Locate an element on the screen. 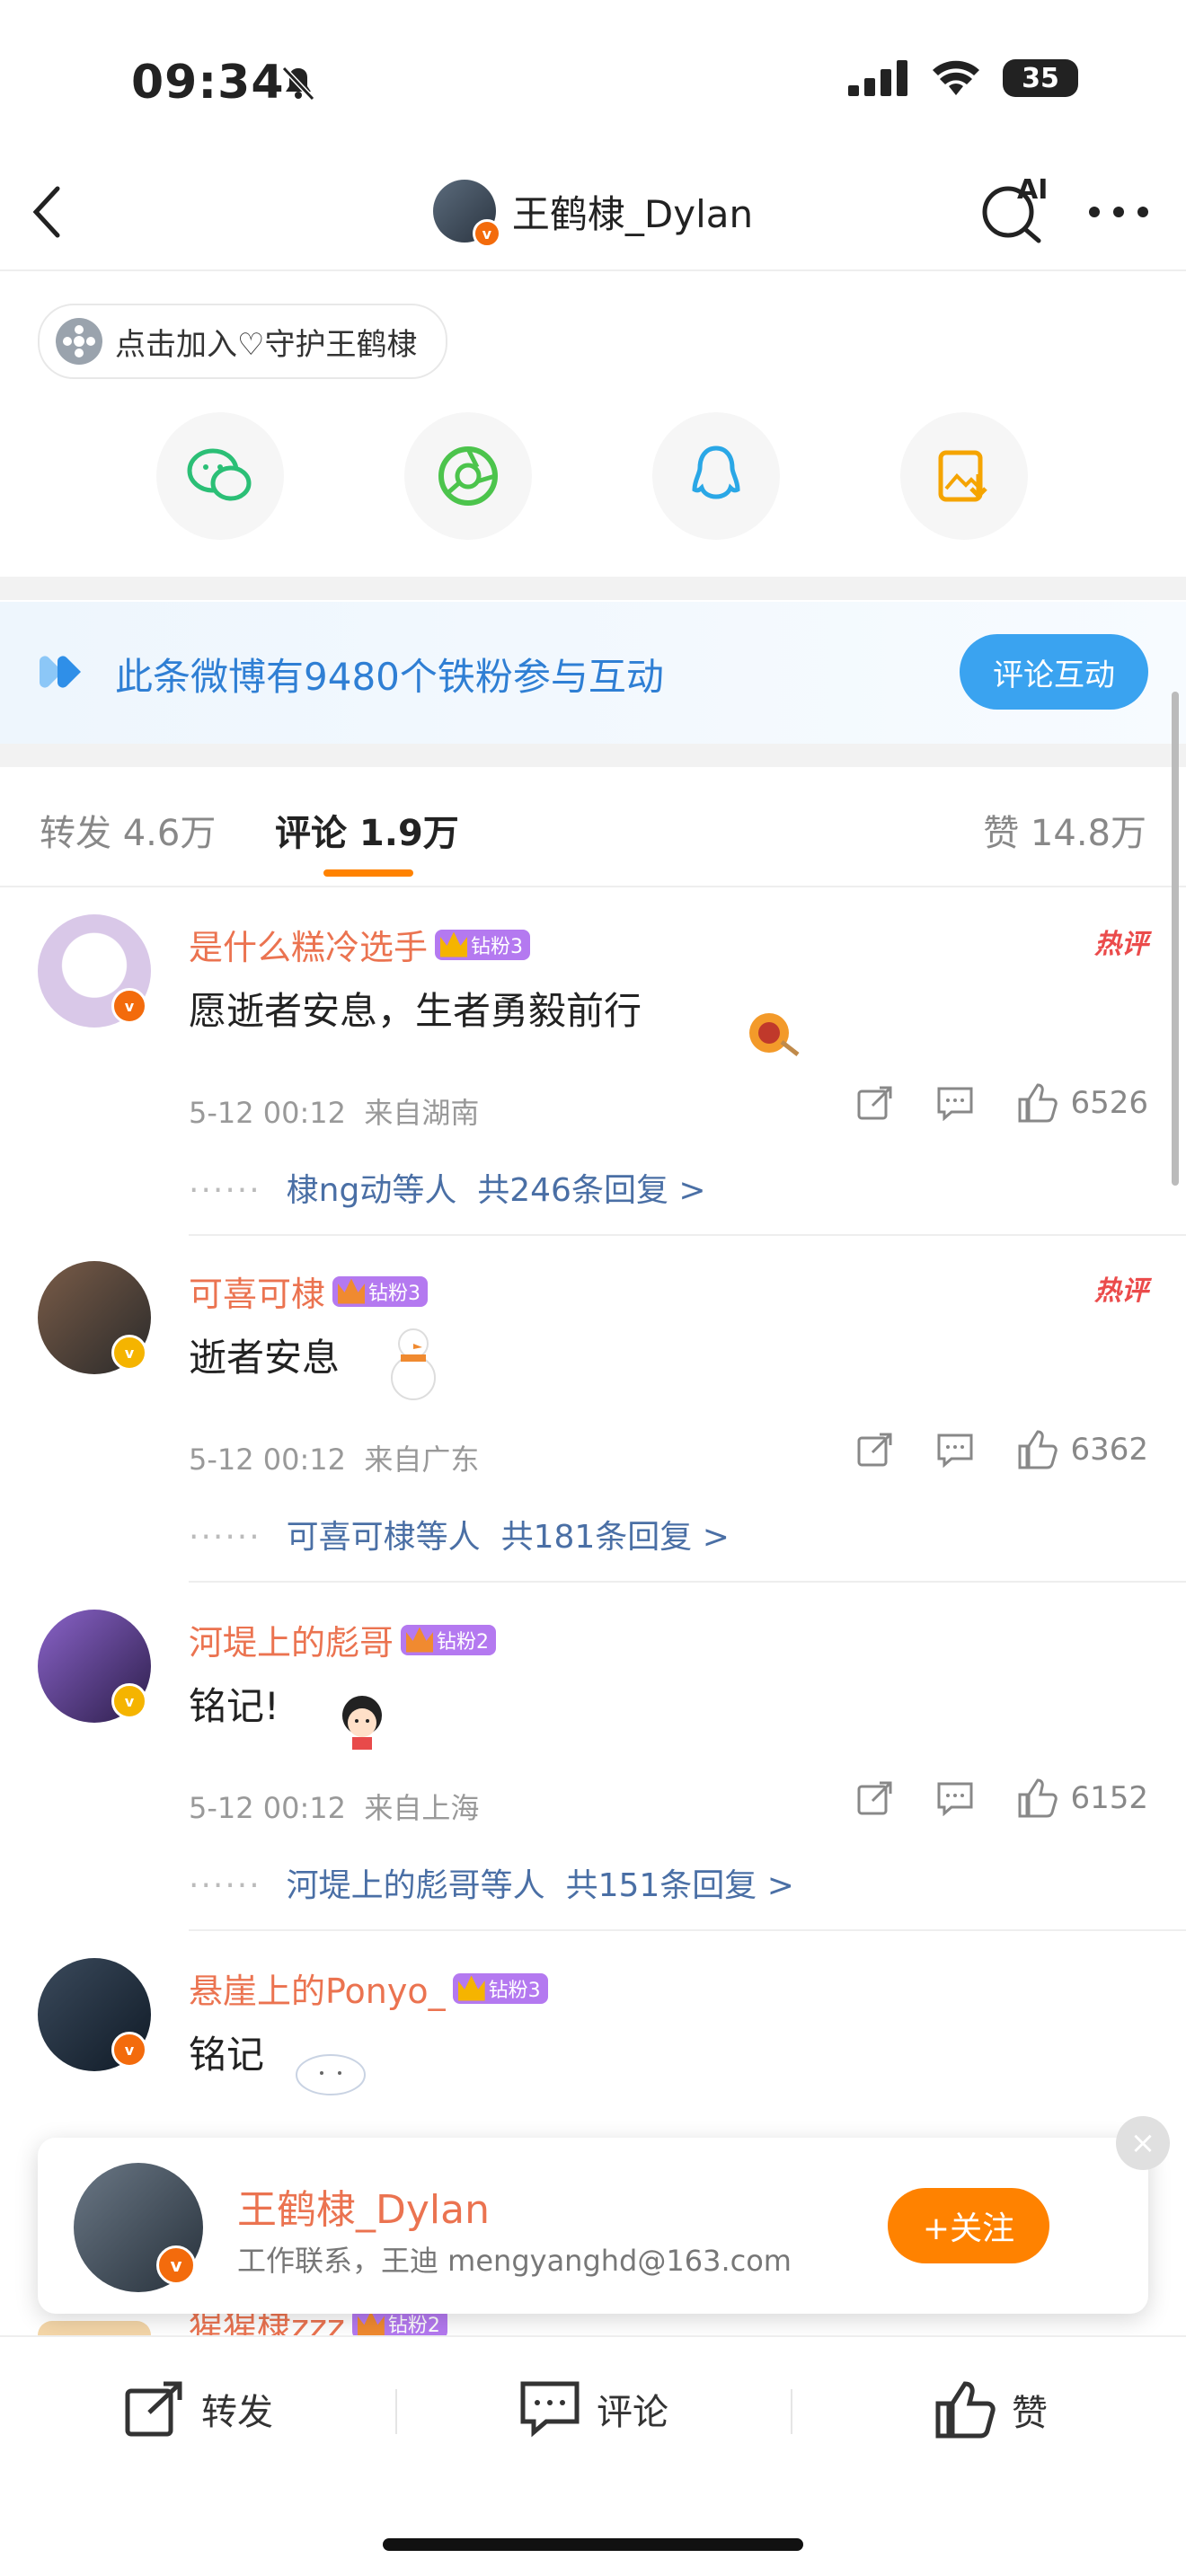 Image resolution: width=1186 pixels, height=2576 pixels. arrow-badge-icon is located at coordinates (66, 674).